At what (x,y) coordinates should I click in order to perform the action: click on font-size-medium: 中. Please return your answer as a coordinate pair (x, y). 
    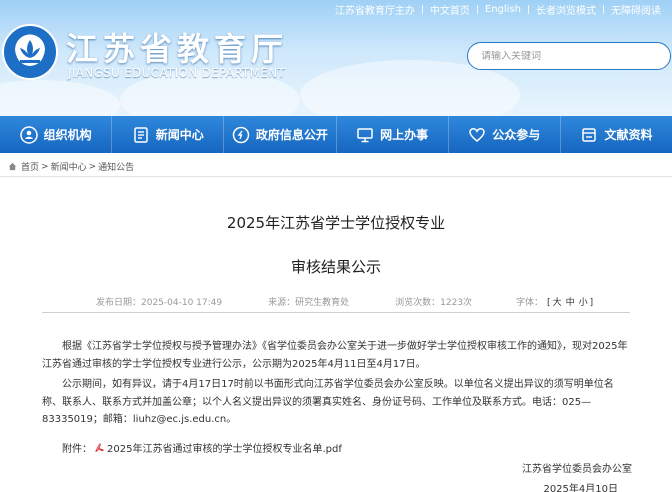
    Looking at the image, I should click on (570, 303).